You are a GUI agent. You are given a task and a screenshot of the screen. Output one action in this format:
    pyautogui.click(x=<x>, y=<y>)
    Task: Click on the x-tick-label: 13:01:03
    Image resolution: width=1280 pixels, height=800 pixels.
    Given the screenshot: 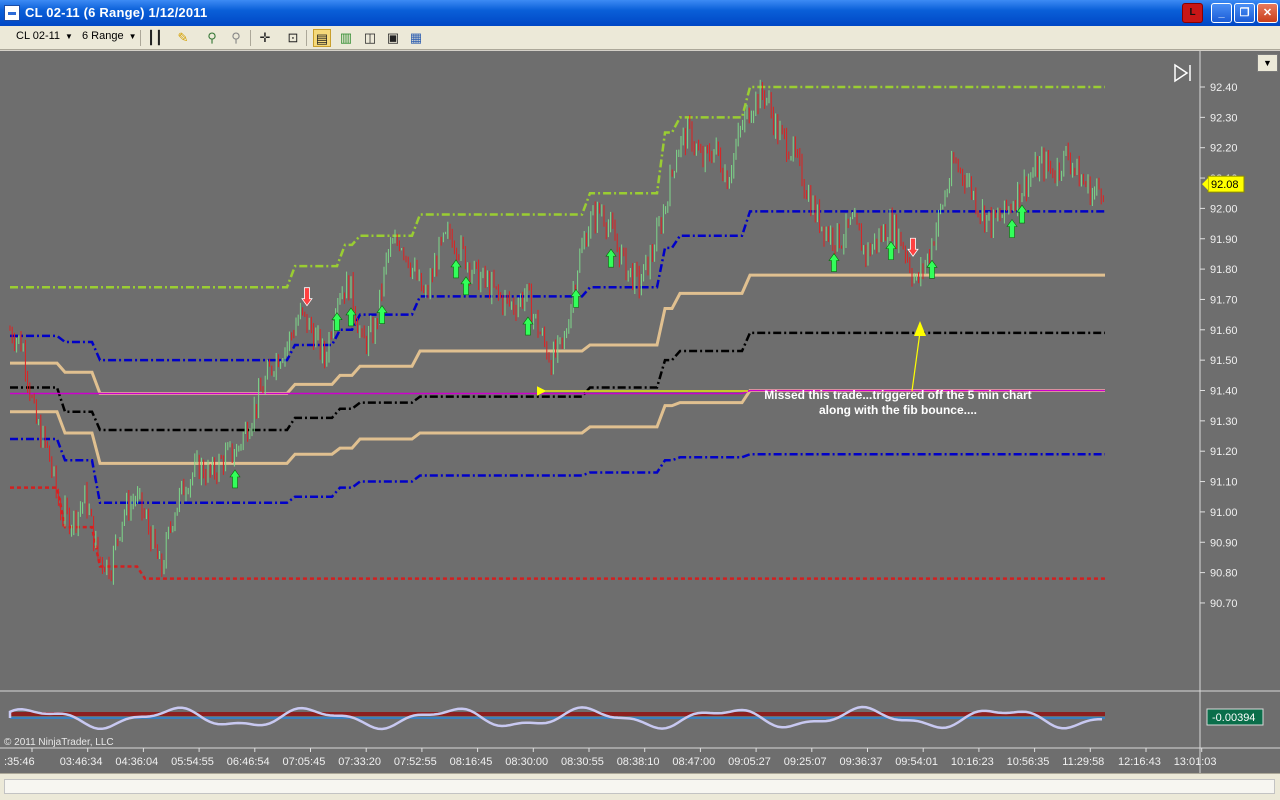 What is the action you would take?
    pyautogui.click(x=1195, y=762)
    